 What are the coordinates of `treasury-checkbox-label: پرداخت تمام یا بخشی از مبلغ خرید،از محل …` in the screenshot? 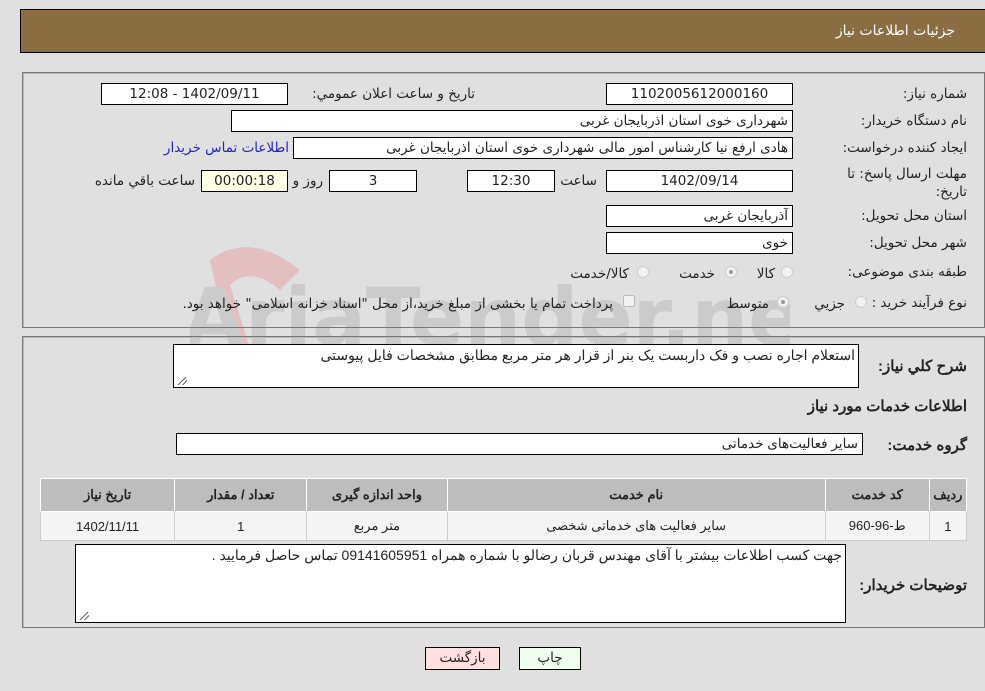 It's located at (397, 304).